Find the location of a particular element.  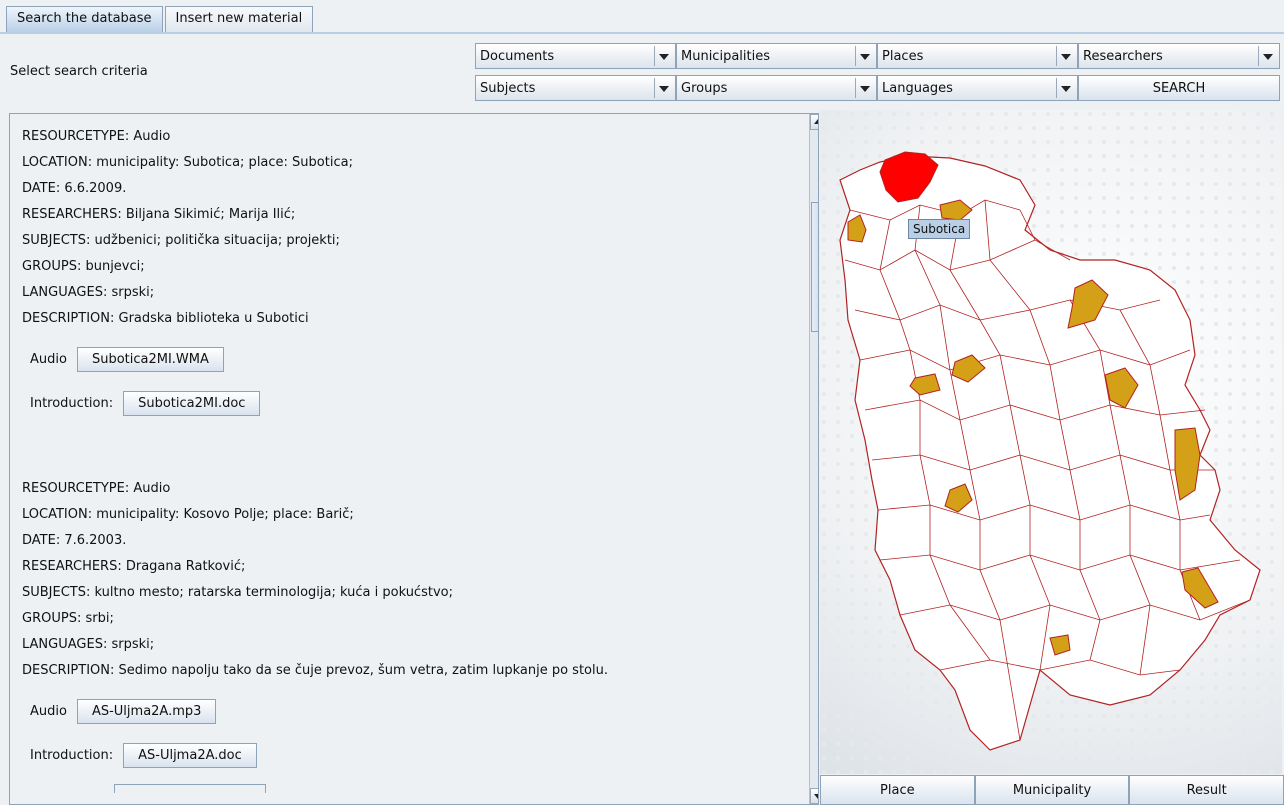

municipalities-dropdown: Municipalities is located at coordinates (776, 56).